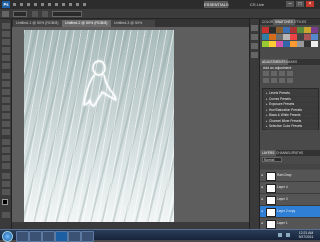 The width and height of the screenshot is (320, 242). Describe the element at coordinates (6, 108) in the screenshot. I see `eraser-tool-icon` at that location.